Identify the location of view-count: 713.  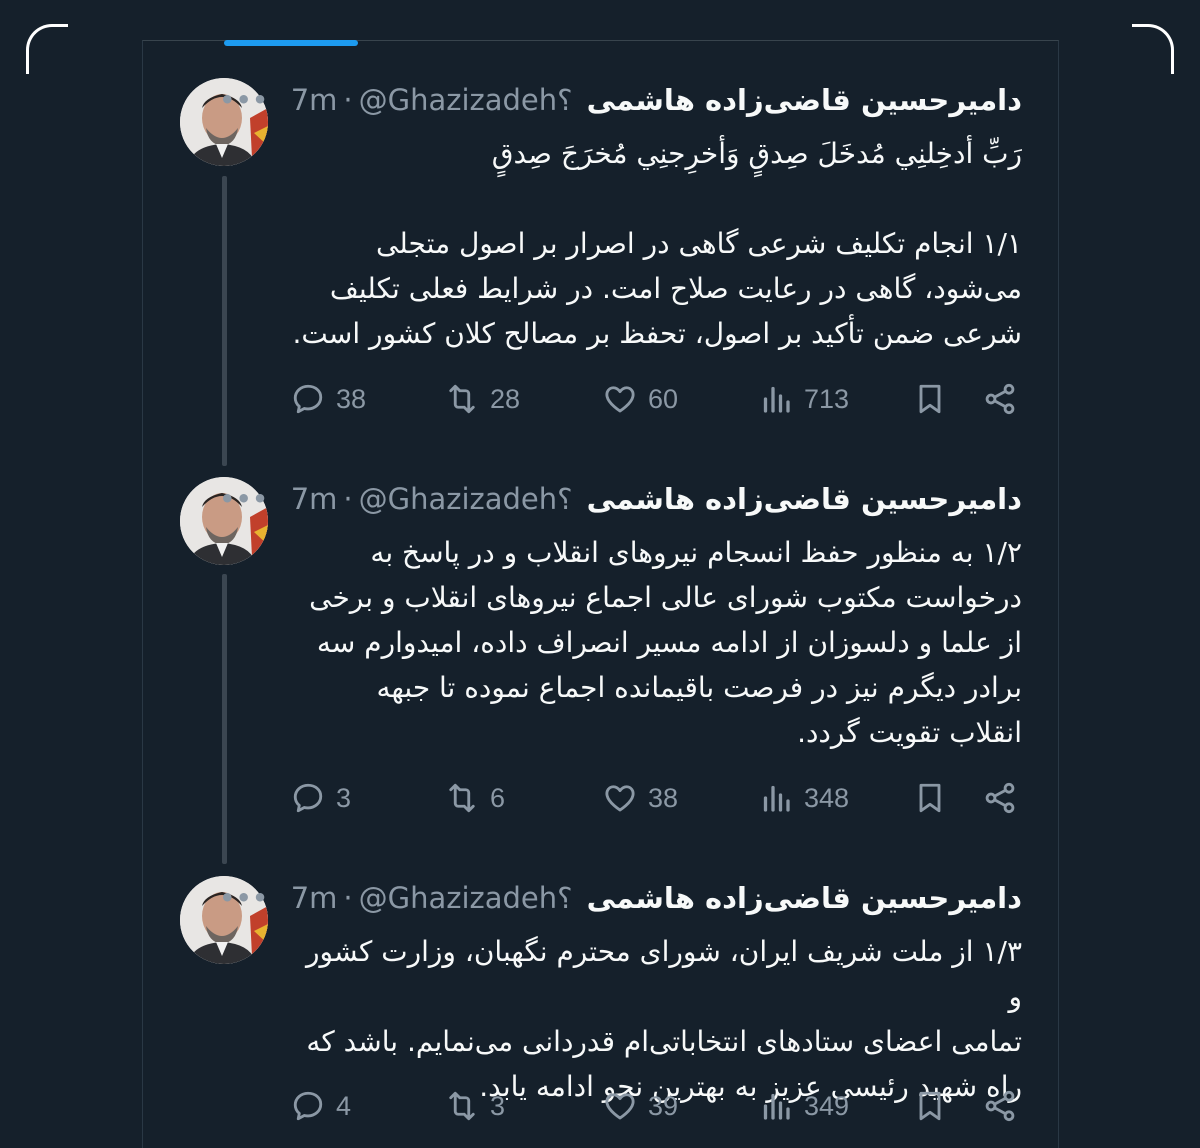
(827, 398).